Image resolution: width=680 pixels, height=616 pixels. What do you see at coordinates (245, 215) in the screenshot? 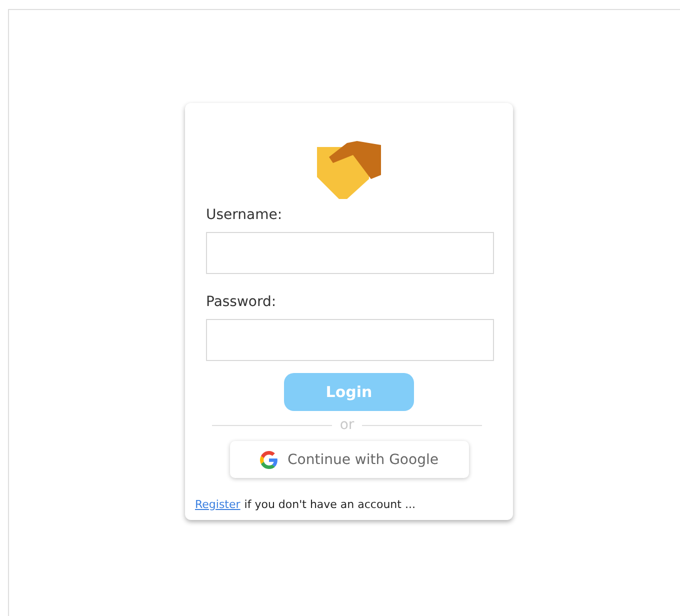
I see `field-label: Username:` at bounding box center [245, 215].